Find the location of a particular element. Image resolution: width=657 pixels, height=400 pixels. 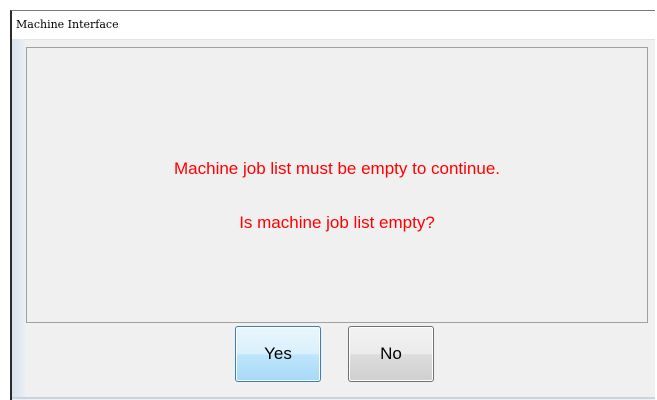

window-frame-edge is located at coordinates (18, 219).